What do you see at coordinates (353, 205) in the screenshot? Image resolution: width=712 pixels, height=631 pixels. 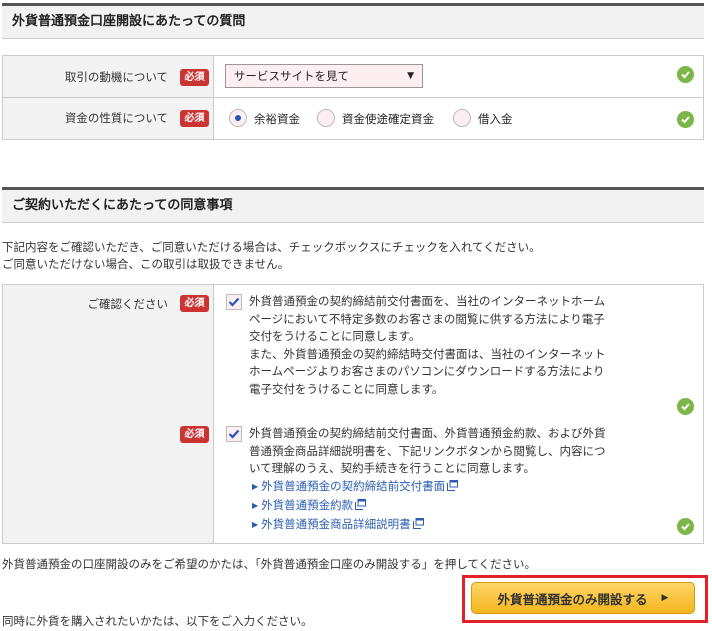 I see `section-header-consent: ご契約いただくにあたっての同意事項` at bounding box center [353, 205].